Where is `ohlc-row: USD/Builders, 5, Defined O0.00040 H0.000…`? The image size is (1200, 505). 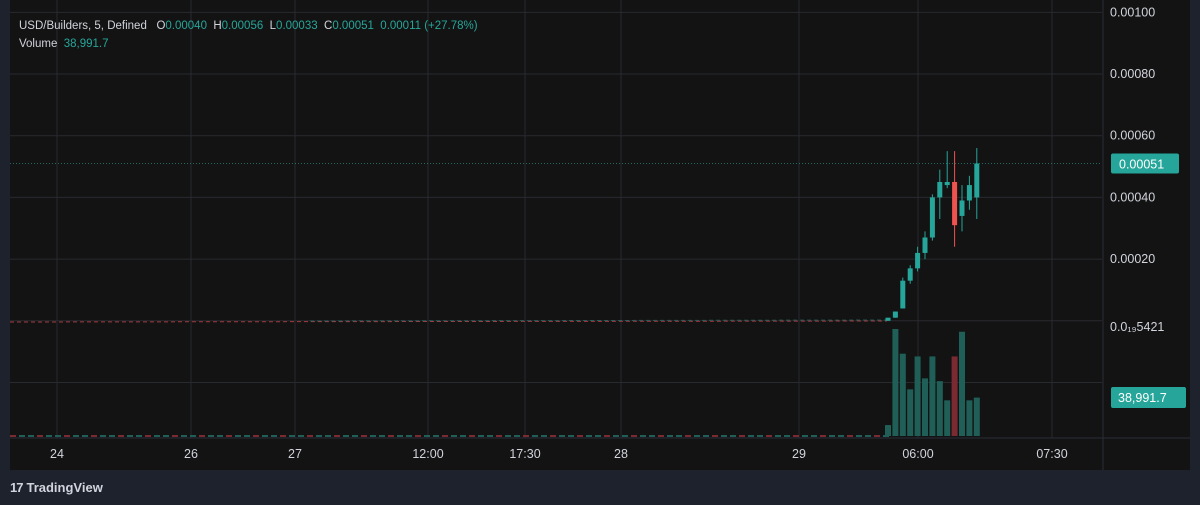
ohlc-row: USD/Builders, 5, Defined O0.00040 H0.000… is located at coordinates (248, 26).